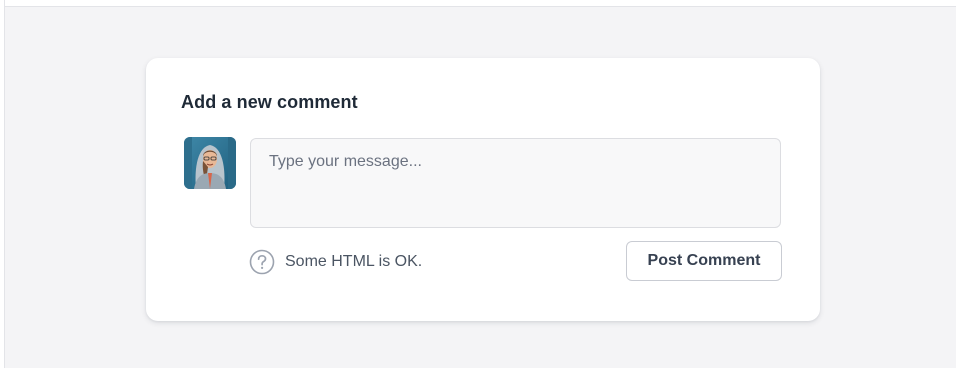  Describe the element at coordinates (704, 261) in the screenshot. I see `post-comment-button: Post Comment` at that location.